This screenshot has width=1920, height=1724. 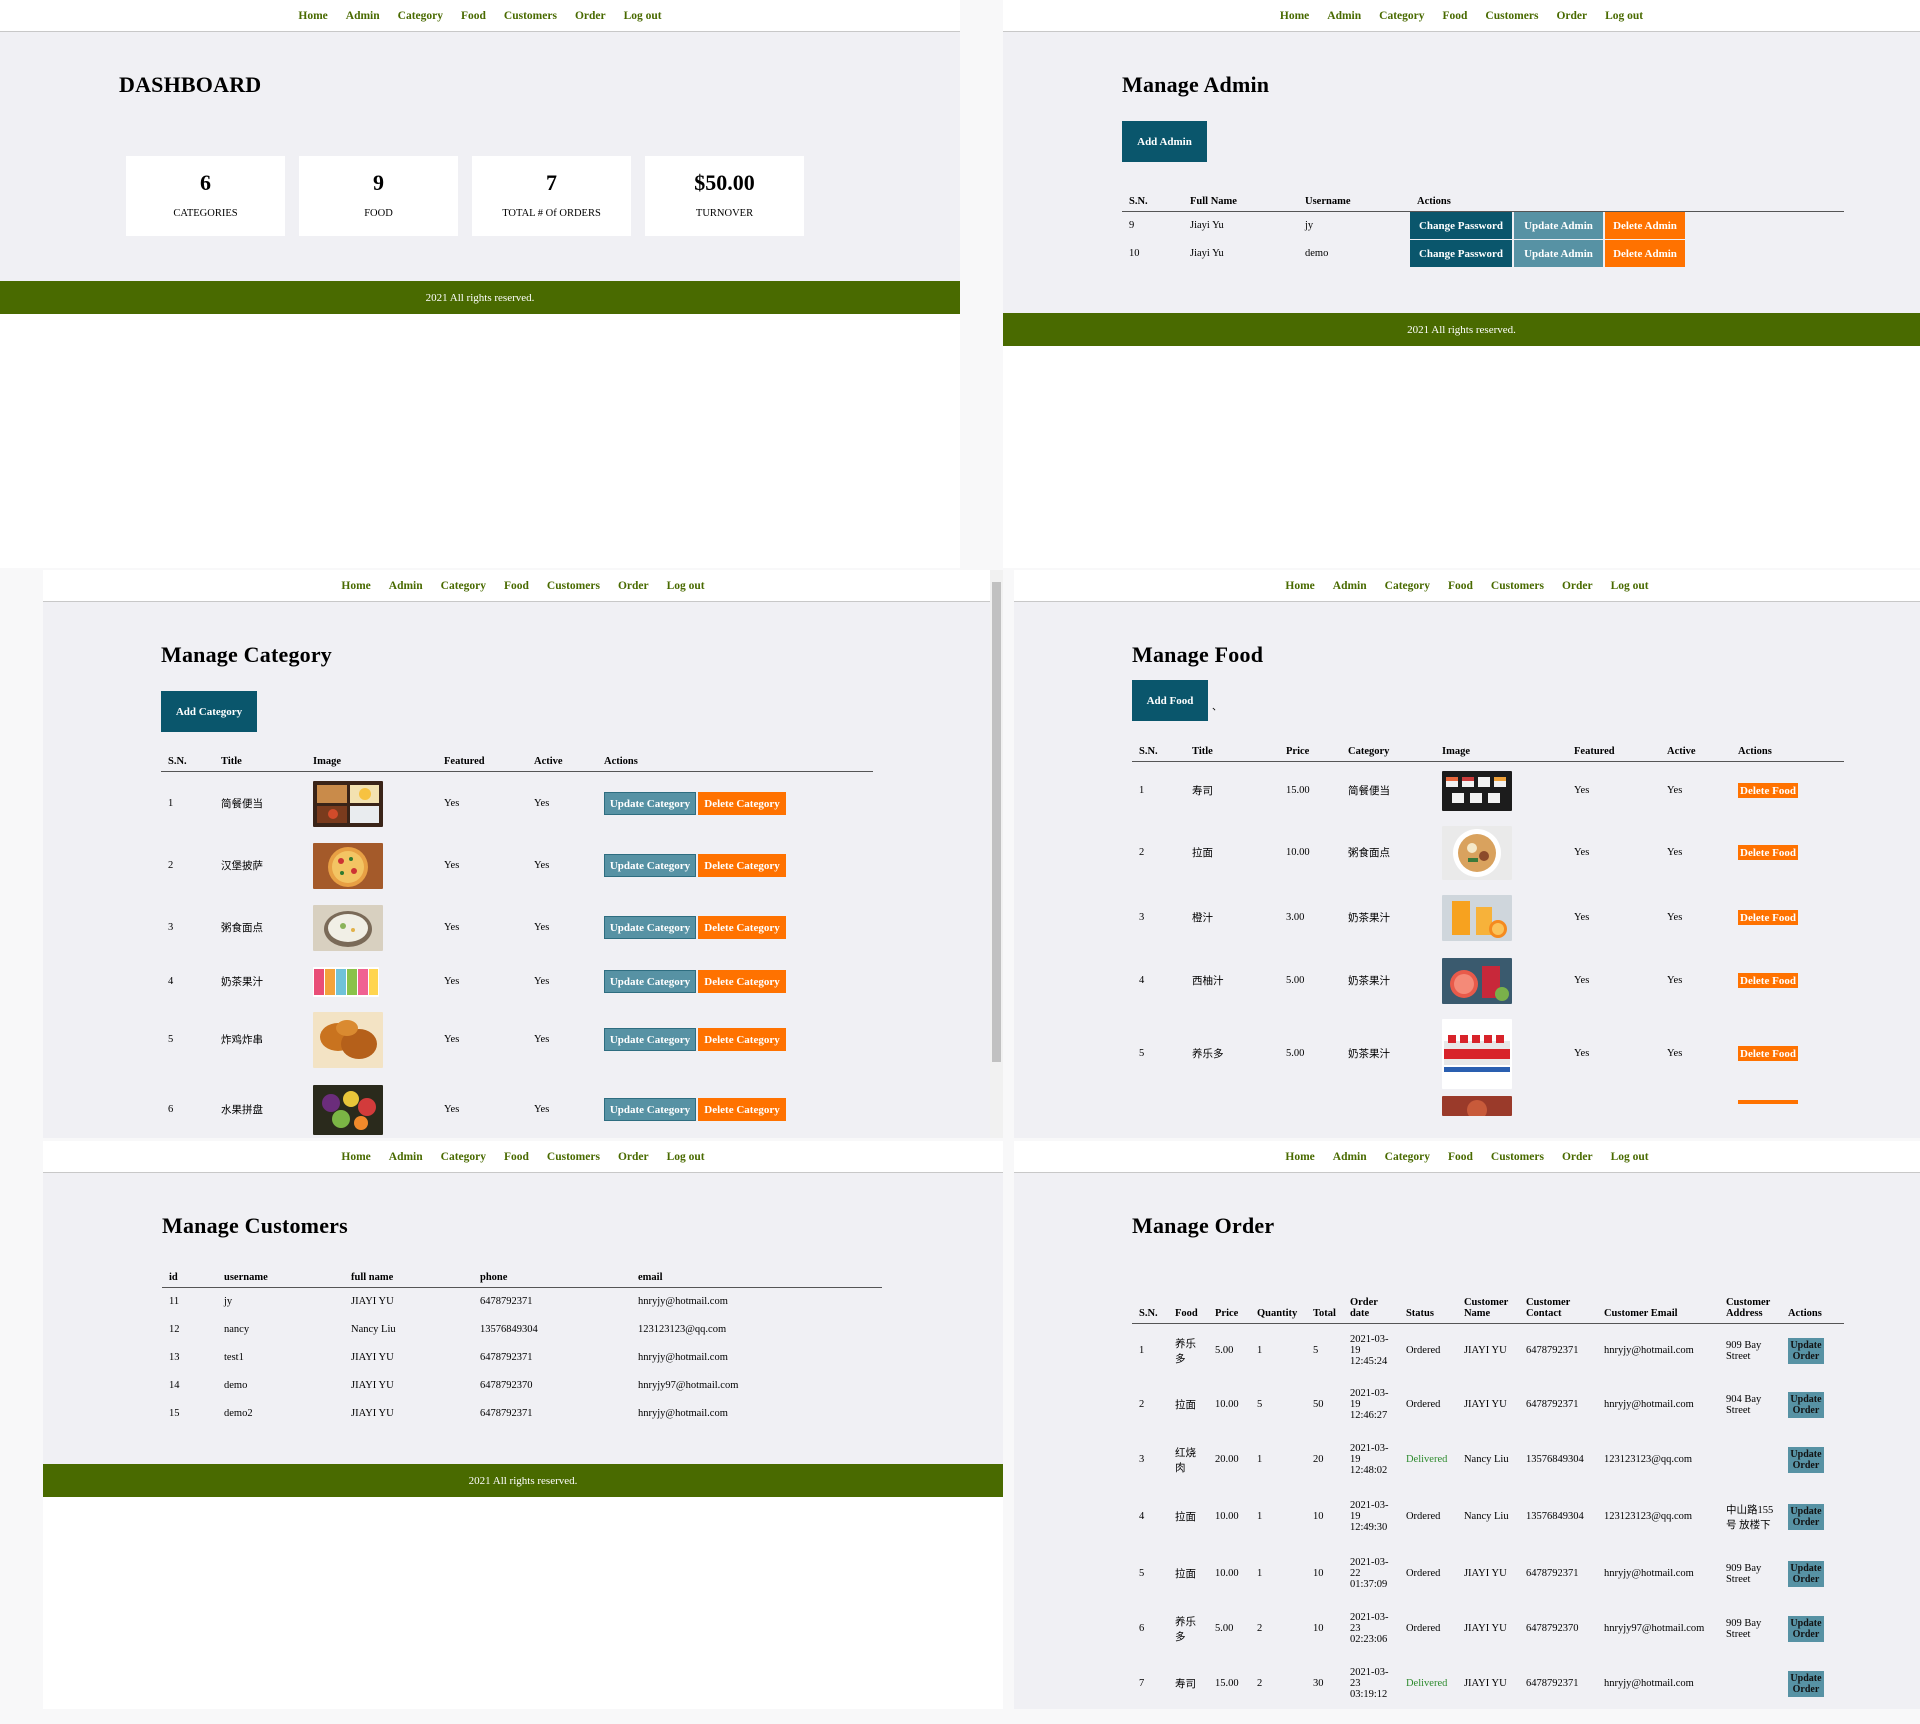 What do you see at coordinates (1423, 1404) in the screenshot?
I see `cell-status: Ordered` at bounding box center [1423, 1404].